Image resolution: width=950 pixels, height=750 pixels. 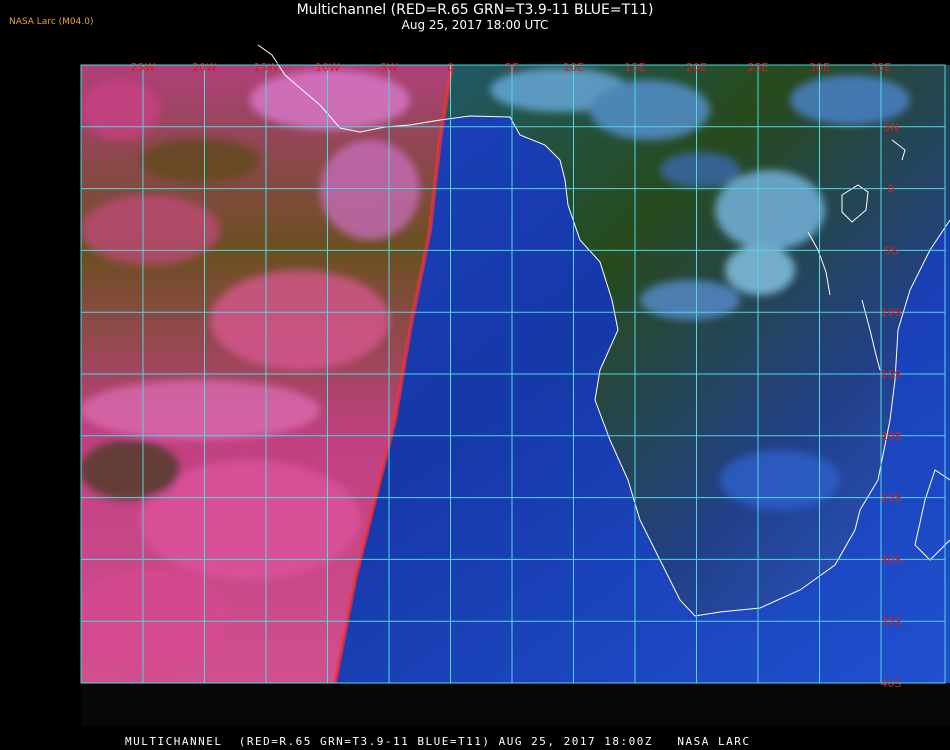 What do you see at coordinates (512, 67) in the screenshot?
I see `longitude-label: 5E` at bounding box center [512, 67].